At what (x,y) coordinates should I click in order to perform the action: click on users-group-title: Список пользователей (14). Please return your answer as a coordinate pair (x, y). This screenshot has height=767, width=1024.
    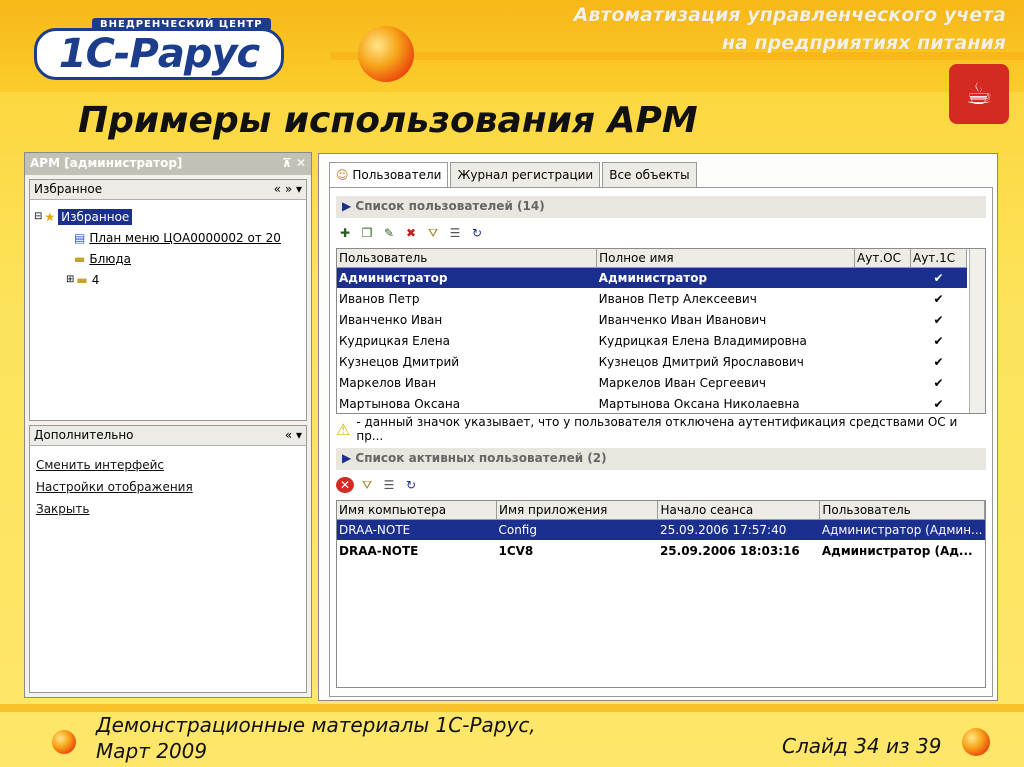
    Looking at the image, I should click on (450, 206).